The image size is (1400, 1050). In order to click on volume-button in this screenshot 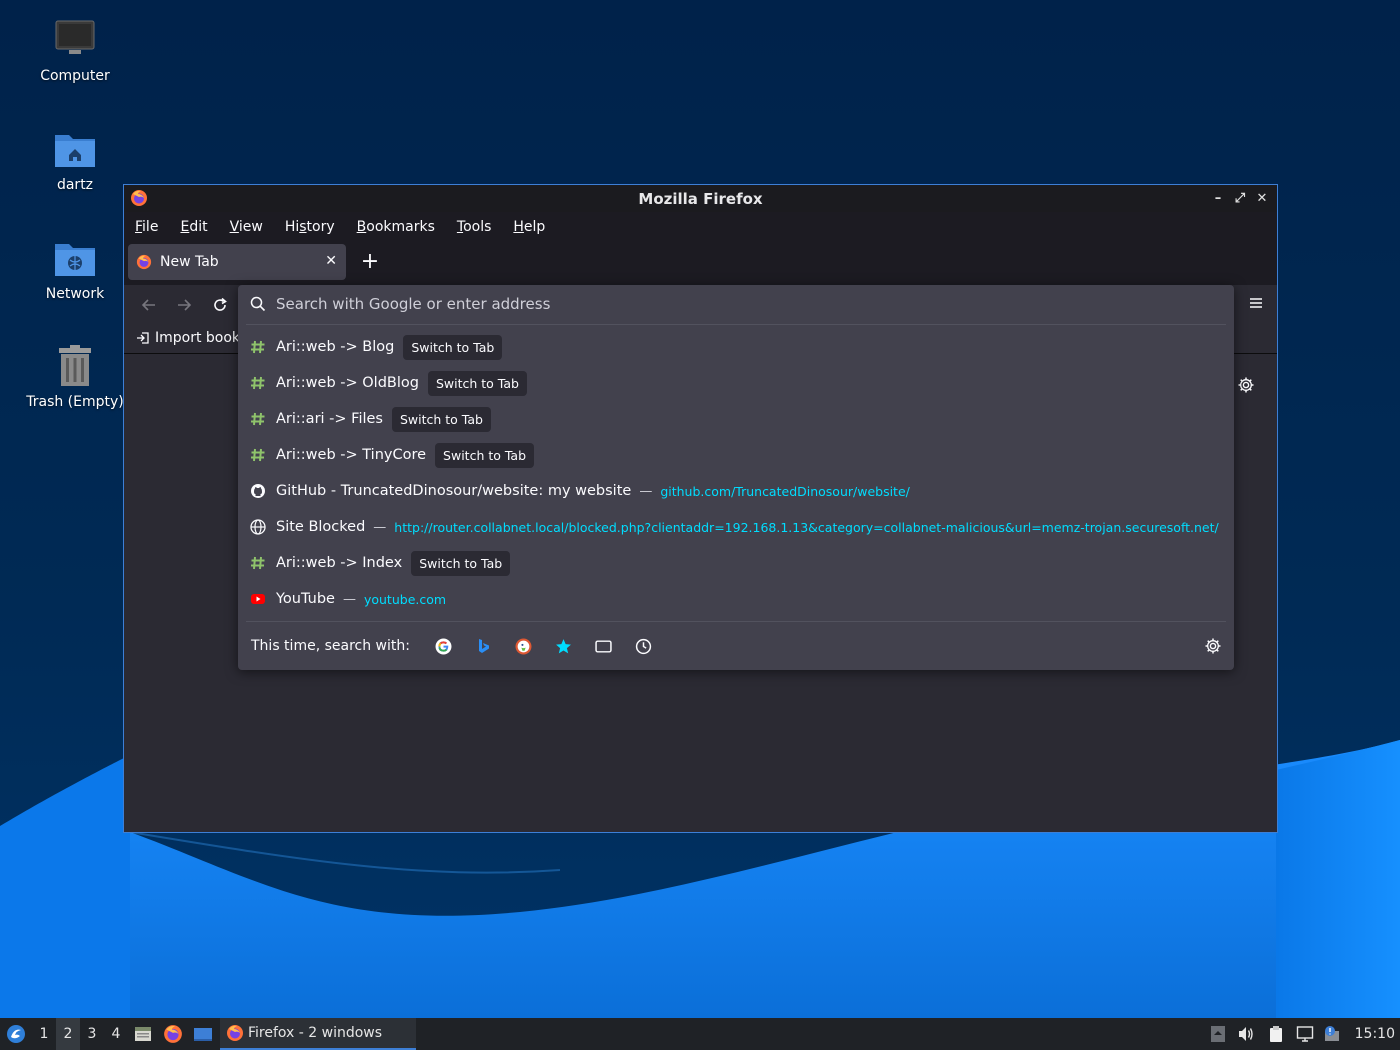, I will do `click(1246, 1034)`.